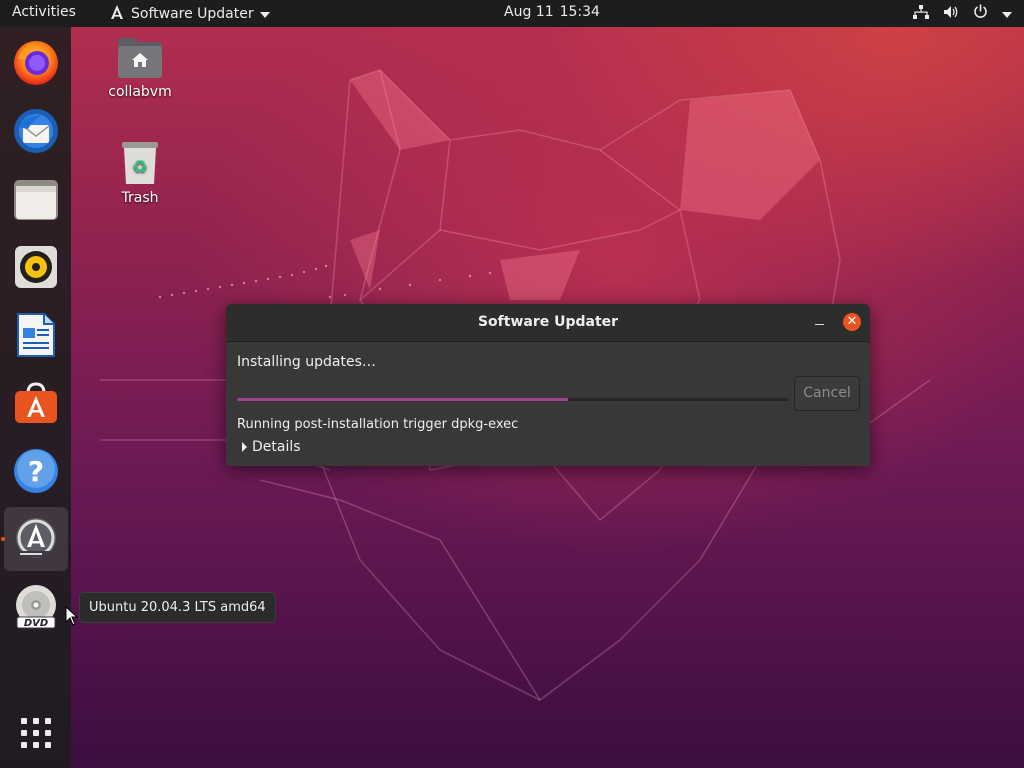 The image size is (1024, 768). Describe the element at coordinates (403, 399) in the screenshot. I see `progress-bar-fill` at that location.